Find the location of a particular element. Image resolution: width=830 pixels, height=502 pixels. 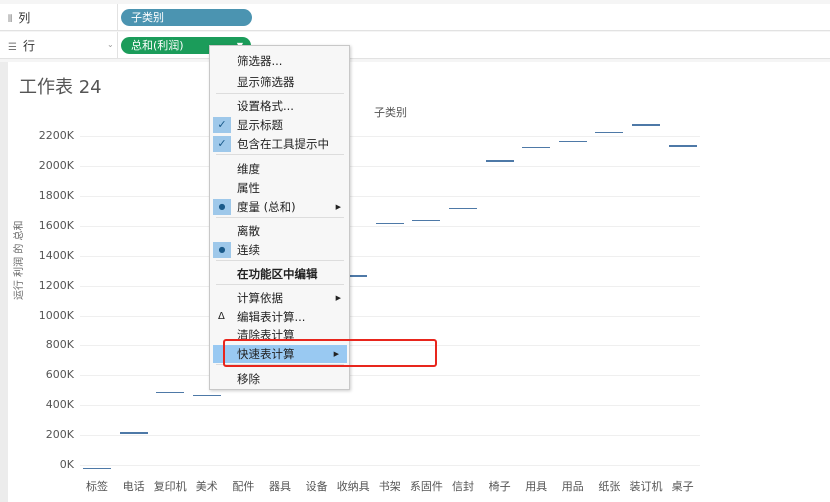

y-axis-label: 运行 利润 的 总和 is located at coordinates (19, 260).